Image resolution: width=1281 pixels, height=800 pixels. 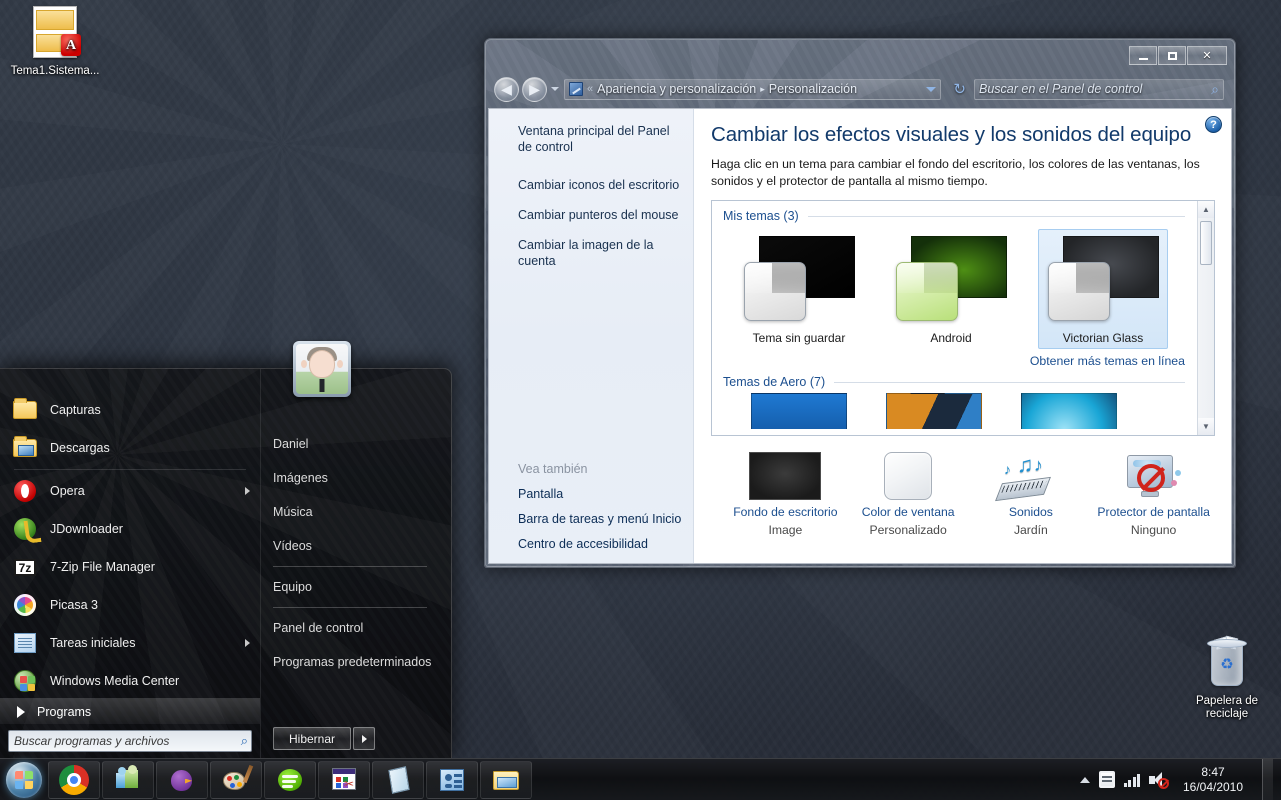 I want to click on start-menu-item-windows-media-center: Windows Media Center, so click(x=130, y=681).